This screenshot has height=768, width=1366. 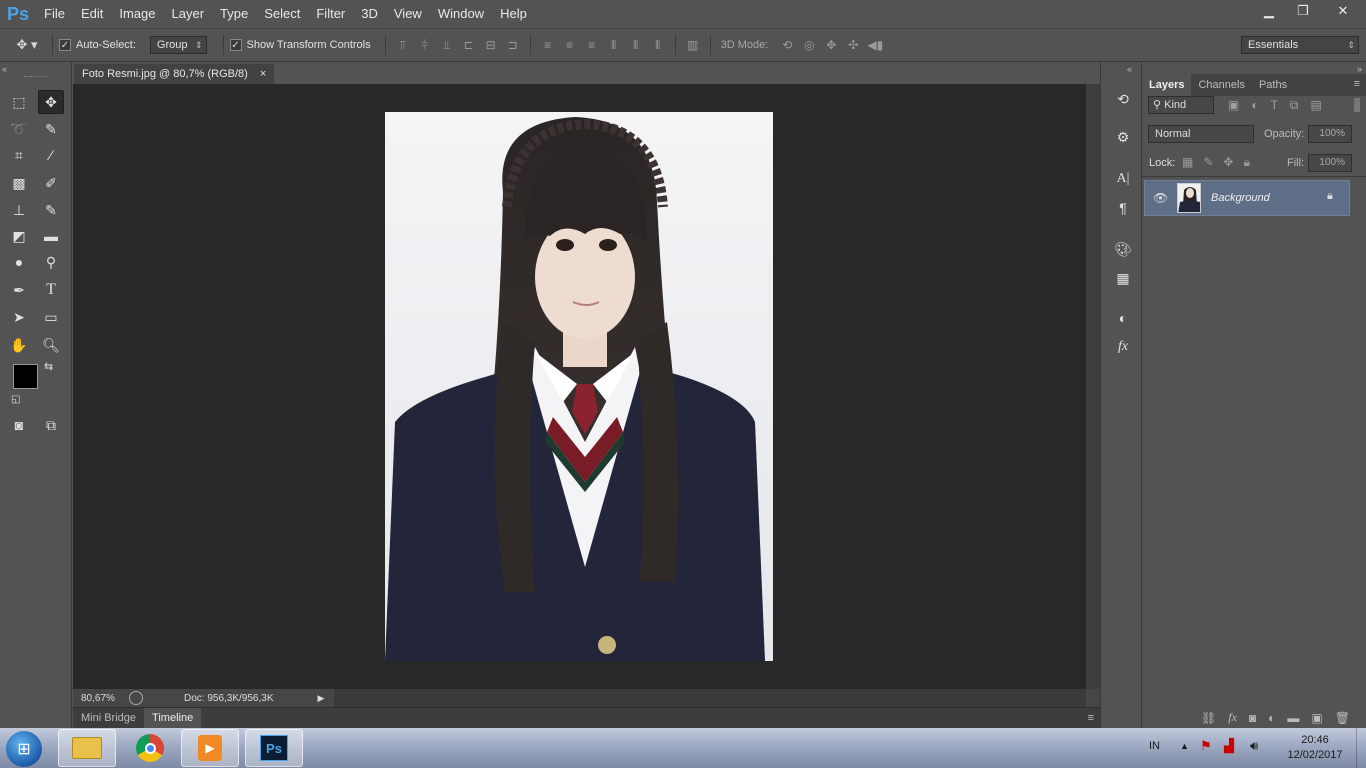 I want to click on layers-panel-menu-icon: ≡, so click(x=1357, y=85).